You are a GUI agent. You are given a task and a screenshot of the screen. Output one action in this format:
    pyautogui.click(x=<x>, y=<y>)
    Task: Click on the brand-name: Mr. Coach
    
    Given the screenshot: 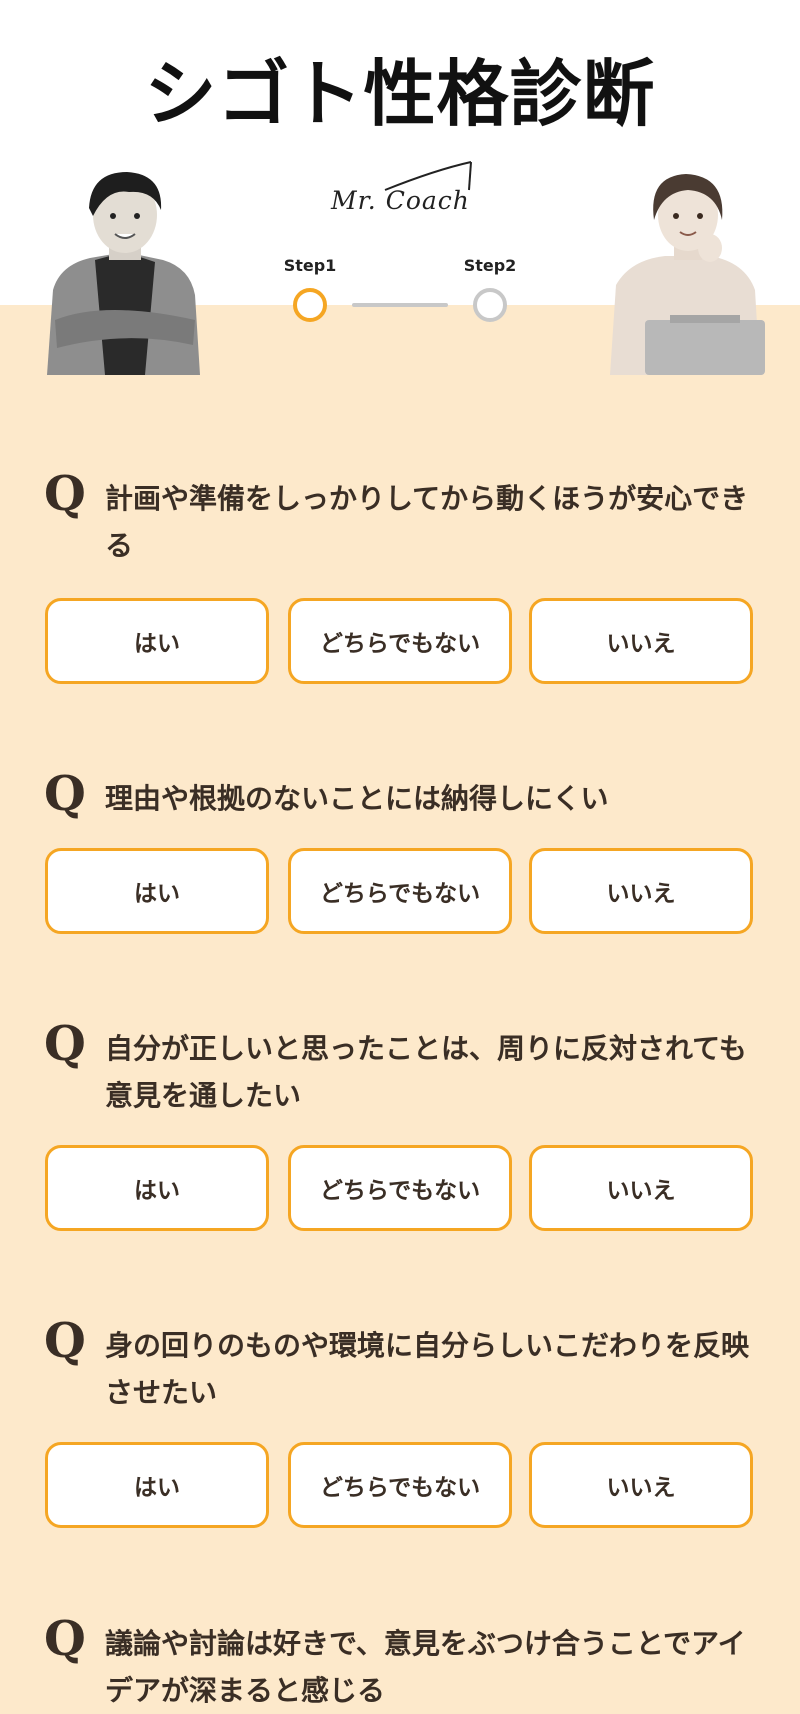 What is the action you would take?
    pyautogui.click(x=400, y=200)
    